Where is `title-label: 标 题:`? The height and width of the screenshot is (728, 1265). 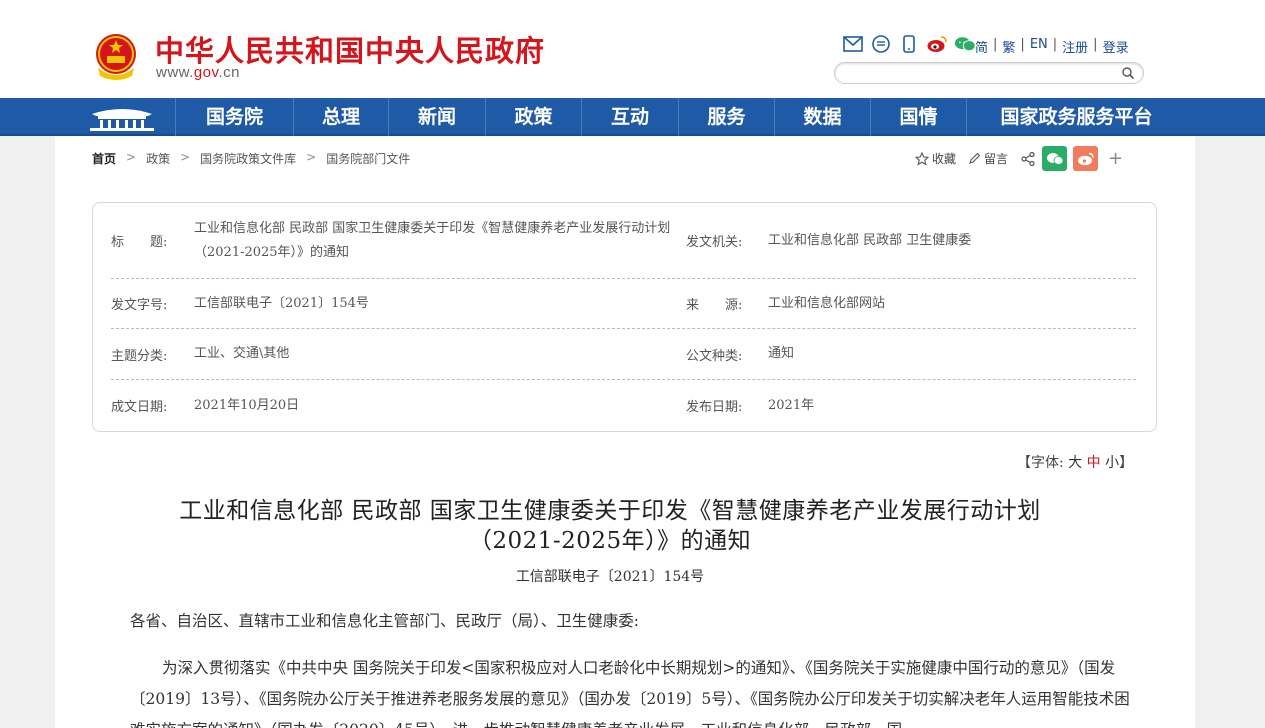
title-label: 标 题: is located at coordinates (139, 242).